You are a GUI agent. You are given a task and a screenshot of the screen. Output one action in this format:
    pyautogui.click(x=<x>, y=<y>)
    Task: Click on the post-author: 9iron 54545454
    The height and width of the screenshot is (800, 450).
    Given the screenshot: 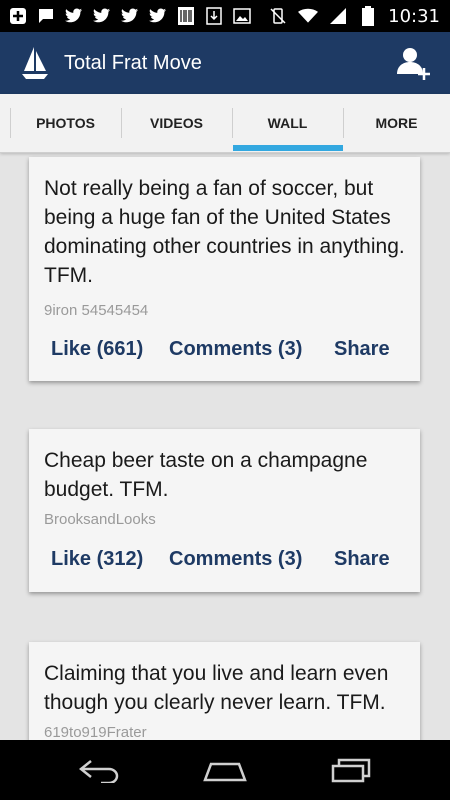 What is the action you would take?
    pyautogui.click(x=96, y=310)
    